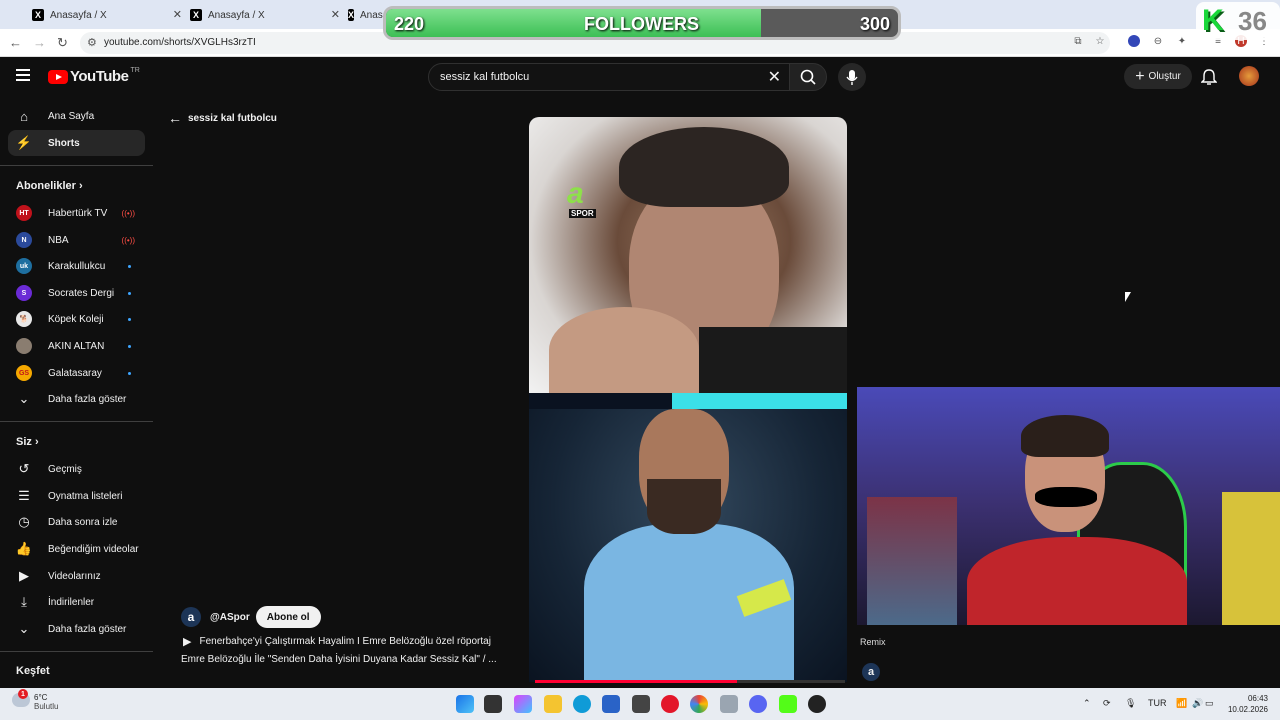 This screenshot has height=720, width=1280. What do you see at coordinates (690, 681) in the screenshot?
I see `video-progress-bar` at bounding box center [690, 681].